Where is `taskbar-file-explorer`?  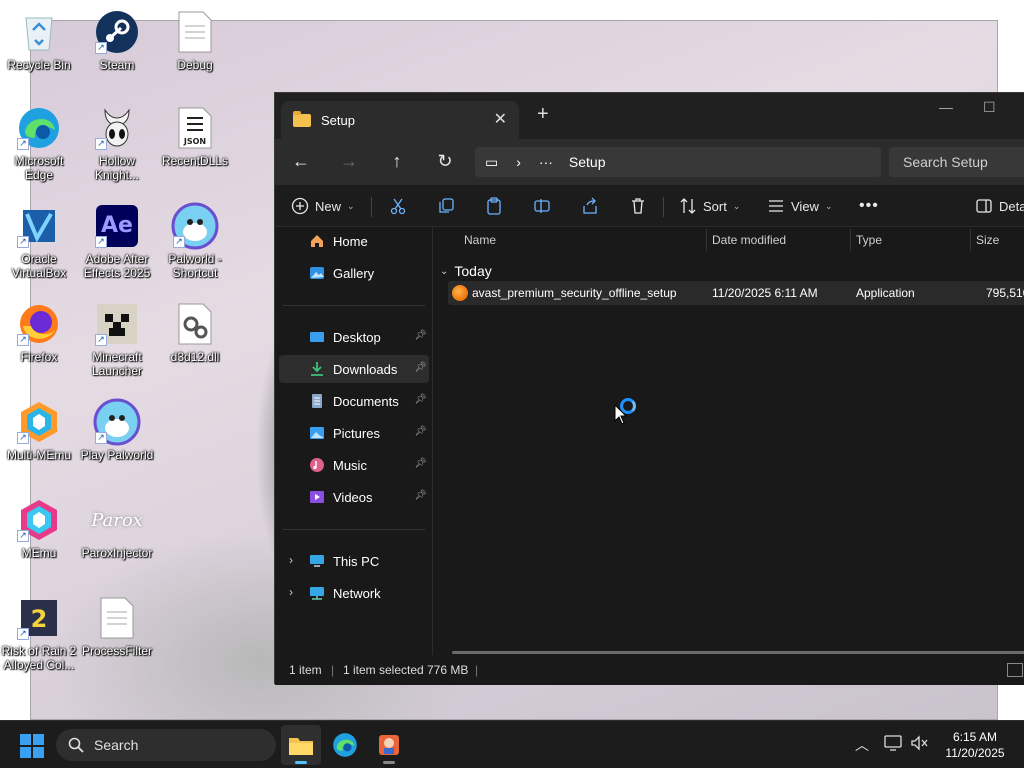 taskbar-file-explorer is located at coordinates (301, 745).